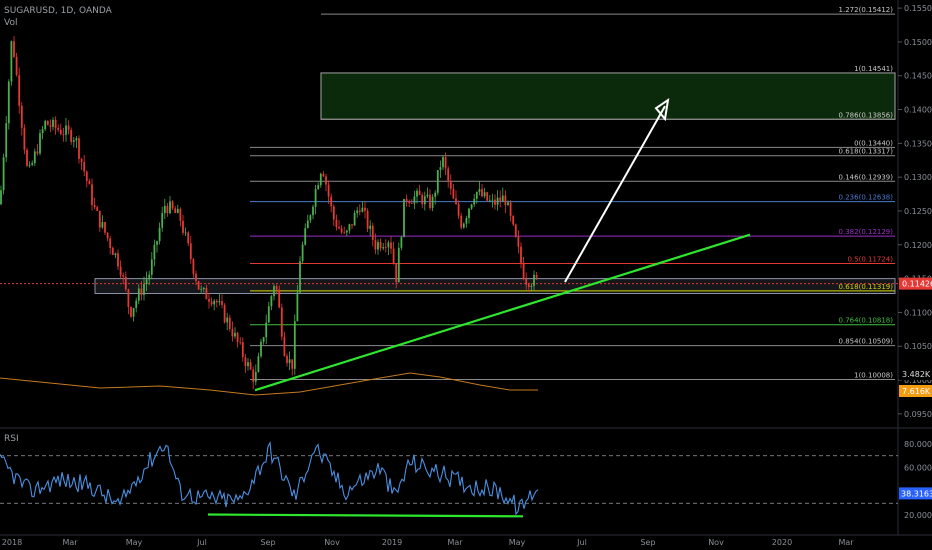  What do you see at coordinates (269, 384) in the screenshot?
I see `volume-ma-line` at bounding box center [269, 384].